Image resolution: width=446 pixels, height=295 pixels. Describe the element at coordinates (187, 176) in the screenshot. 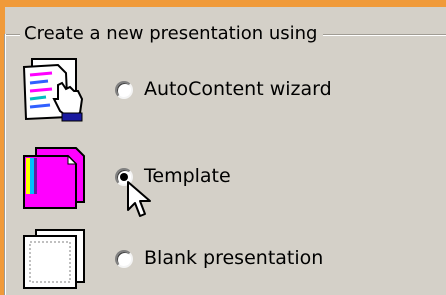

I see `template-label: Template` at that location.